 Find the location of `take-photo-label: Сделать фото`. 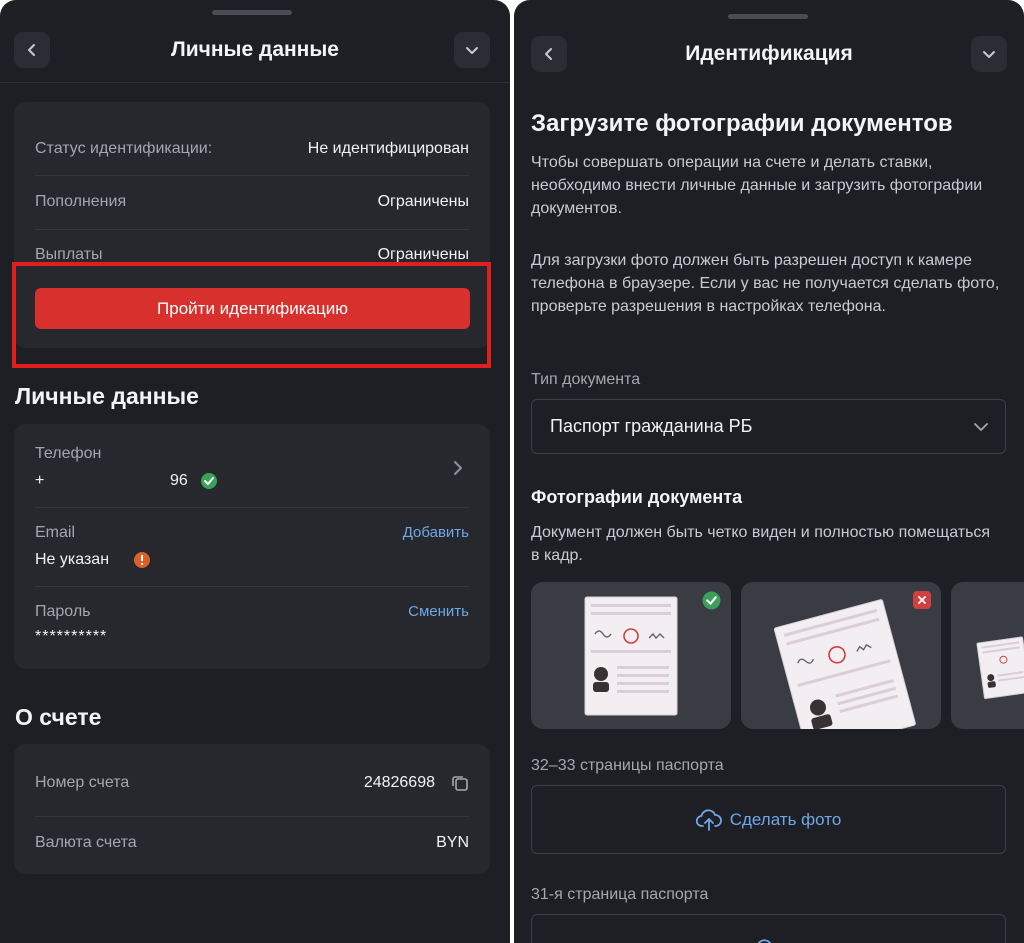

take-photo-label: Сделать фото is located at coordinates (785, 819).